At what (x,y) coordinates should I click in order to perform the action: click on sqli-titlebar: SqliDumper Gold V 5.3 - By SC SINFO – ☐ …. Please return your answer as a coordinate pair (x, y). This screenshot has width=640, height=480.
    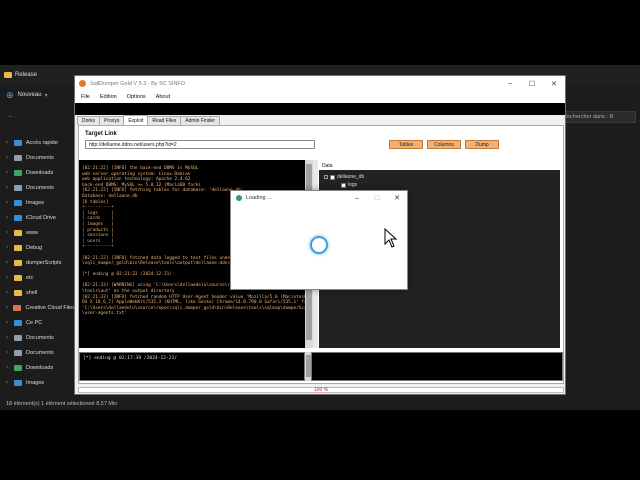
    Looking at the image, I should click on (320, 83).